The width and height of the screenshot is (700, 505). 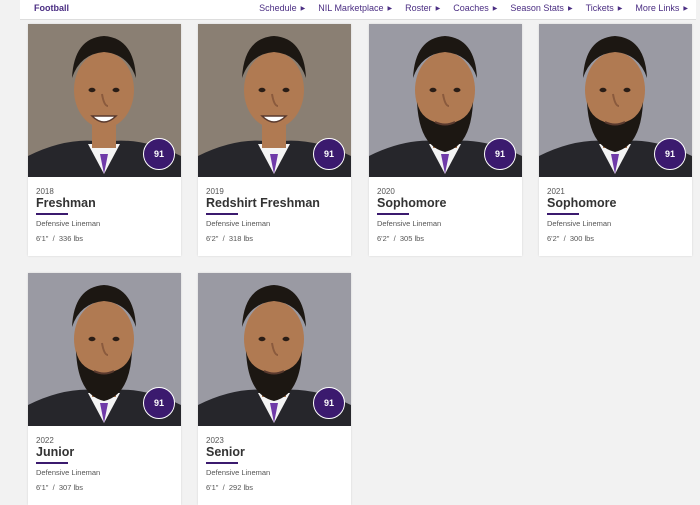 I want to click on player-class: Junior, so click(x=55, y=452).